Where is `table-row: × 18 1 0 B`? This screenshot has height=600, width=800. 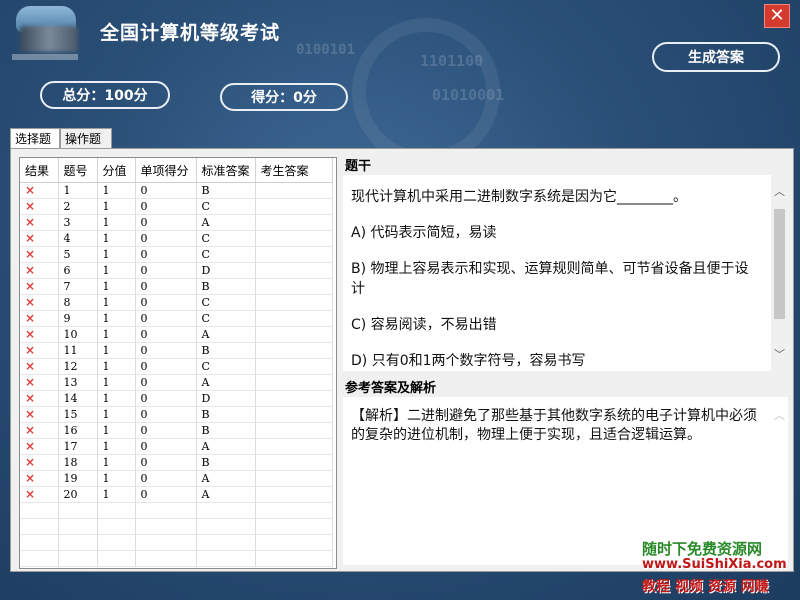 table-row: × 18 1 0 B is located at coordinates (176, 462).